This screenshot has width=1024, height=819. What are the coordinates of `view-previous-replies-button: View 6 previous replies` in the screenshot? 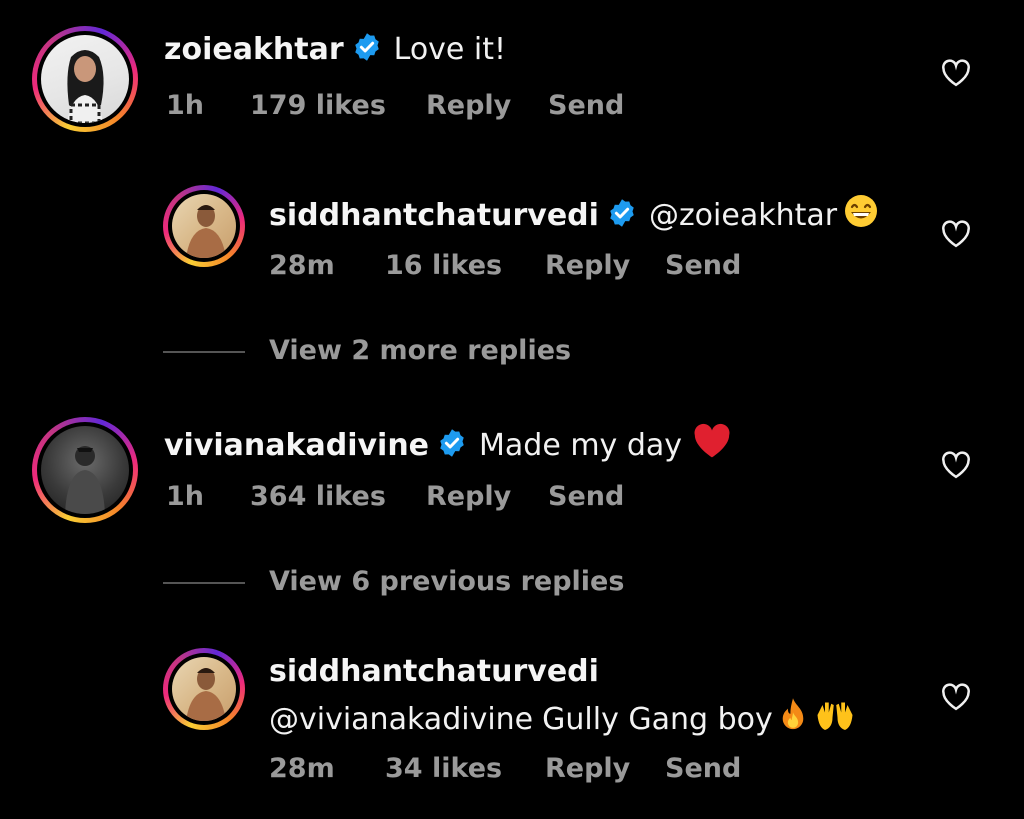 It's located at (446, 581).